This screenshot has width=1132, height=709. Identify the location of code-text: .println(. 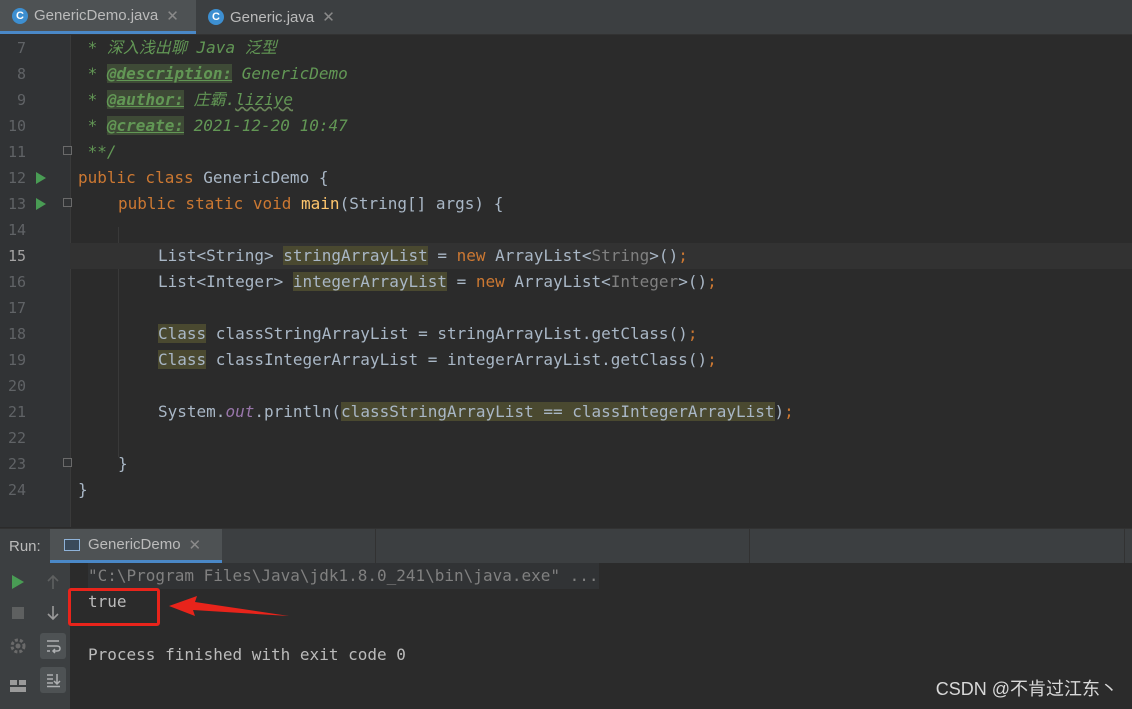
(298, 411).